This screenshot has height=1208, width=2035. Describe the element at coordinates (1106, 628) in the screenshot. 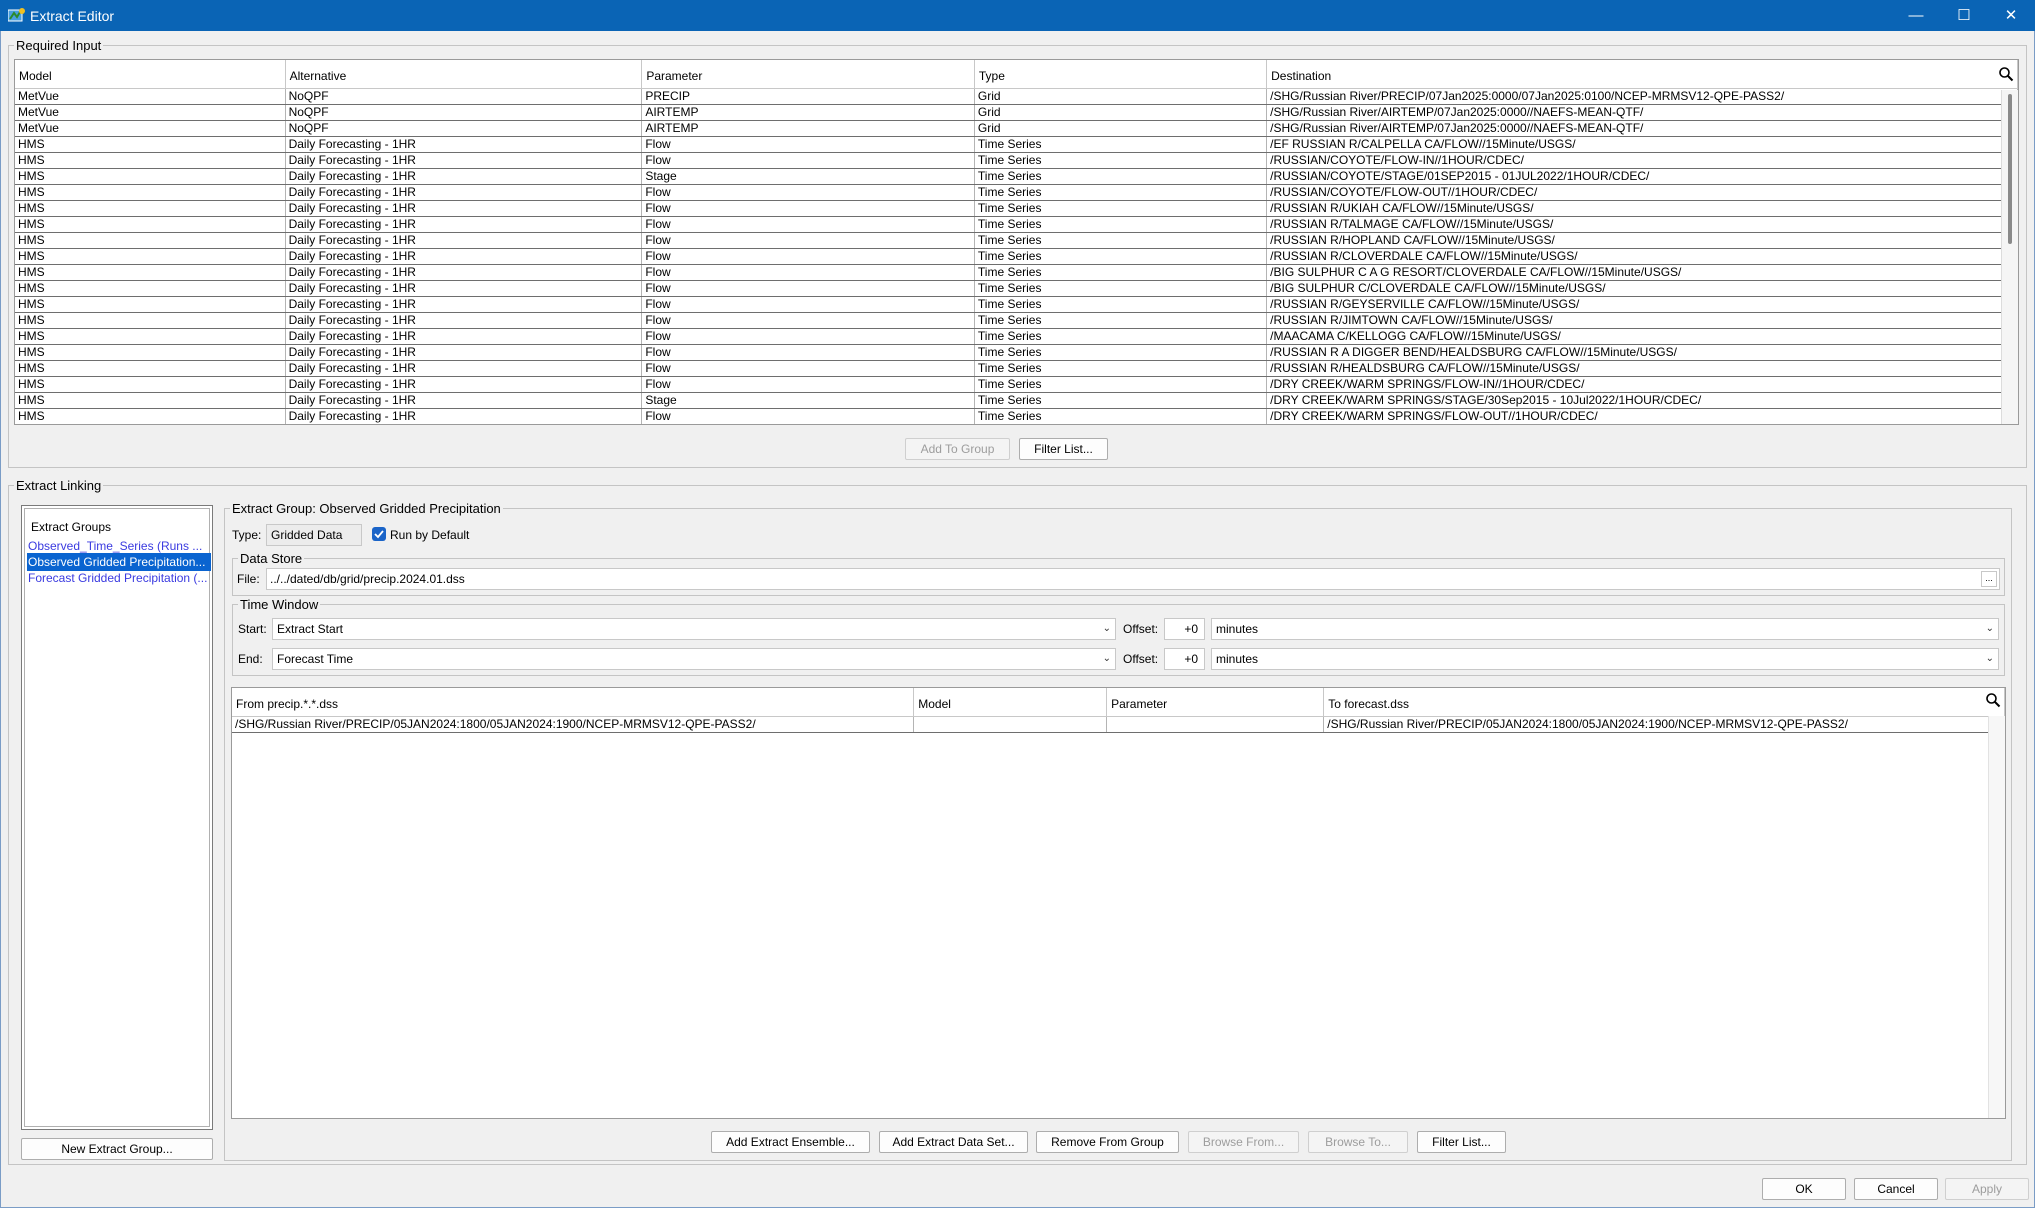

I see `chevron-down-icon: ⌄` at that location.